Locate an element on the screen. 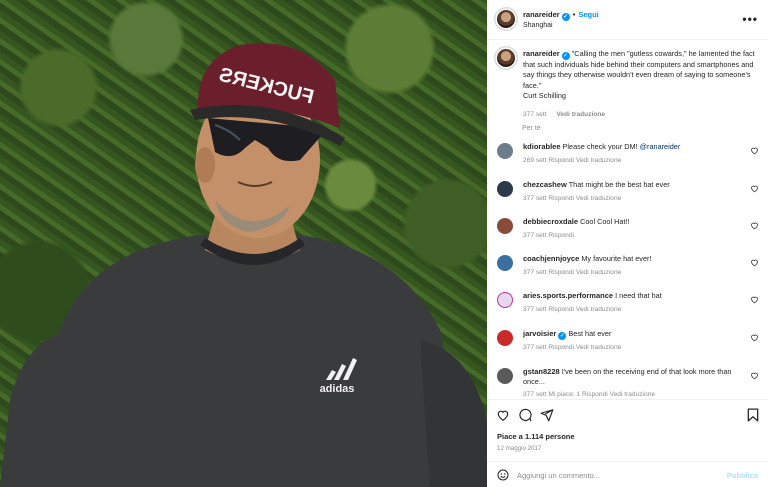  comment-username: gstan8228 is located at coordinates (541, 371).